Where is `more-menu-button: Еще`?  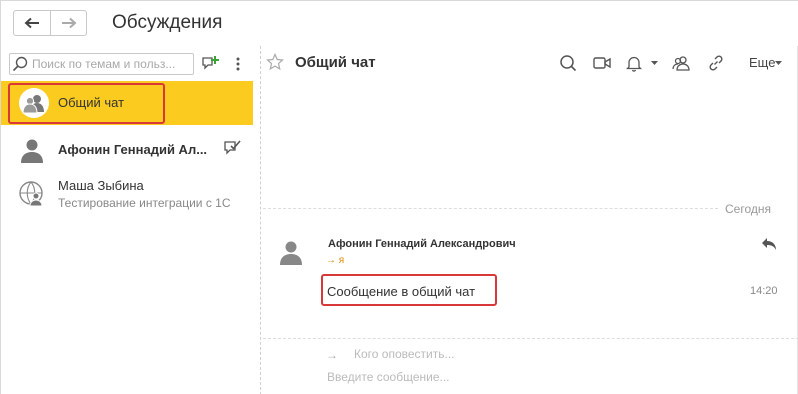 more-menu-button: Еще is located at coordinates (762, 62).